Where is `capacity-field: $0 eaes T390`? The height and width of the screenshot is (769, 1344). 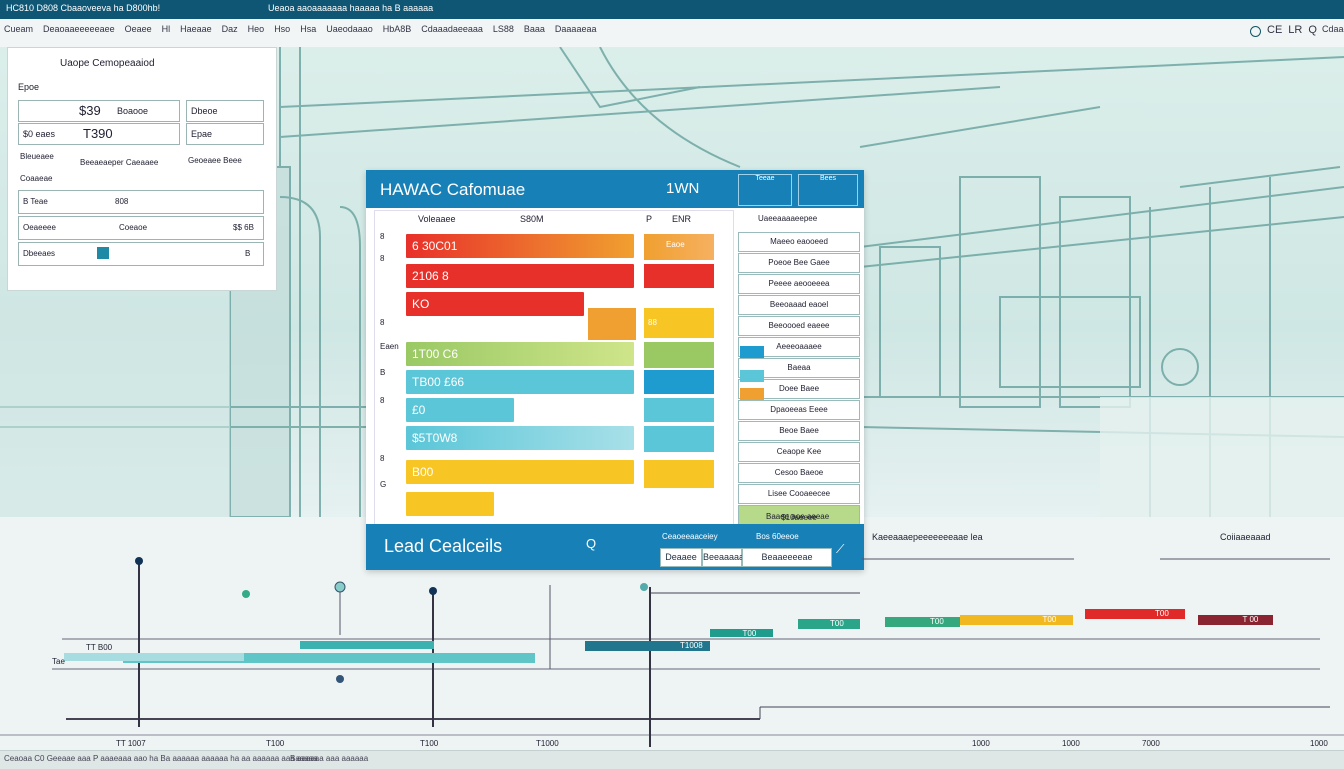 capacity-field: $0 eaes T390 is located at coordinates (99, 134).